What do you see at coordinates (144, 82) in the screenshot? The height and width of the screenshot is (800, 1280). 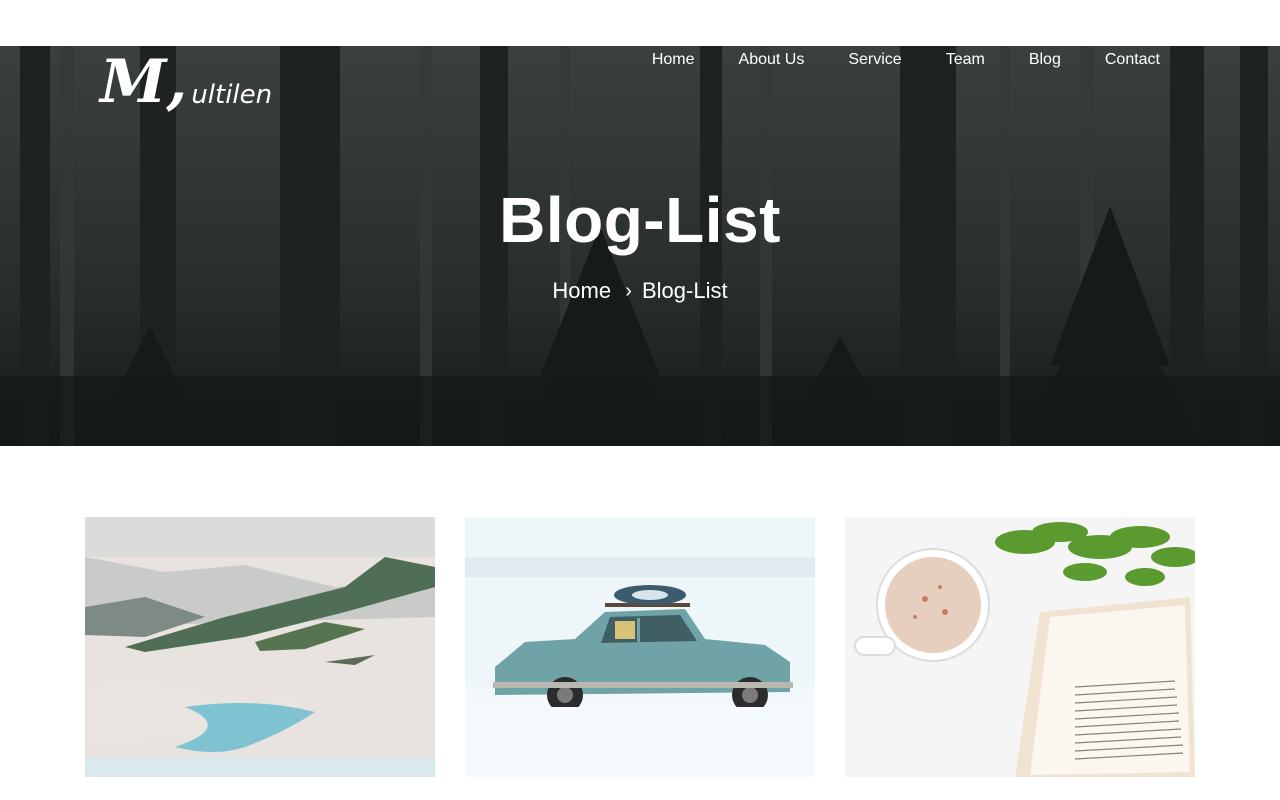 I see `logo-initial: M,` at bounding box center [144, 82].